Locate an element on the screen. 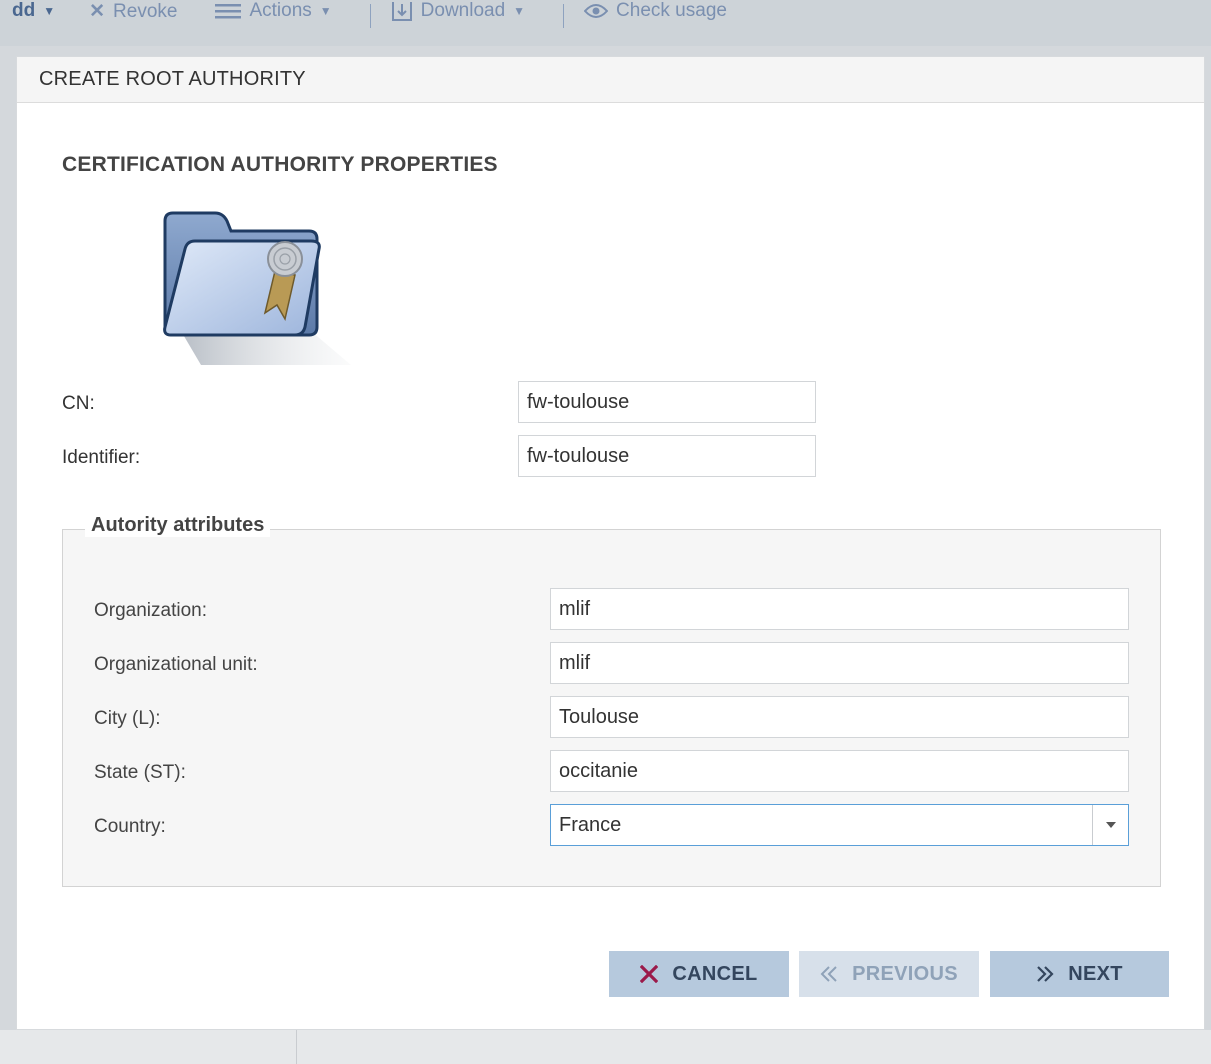 This screenshot has height=1064, width=1211. country-dropdown-trigger is located at coordinates (1110, 825).